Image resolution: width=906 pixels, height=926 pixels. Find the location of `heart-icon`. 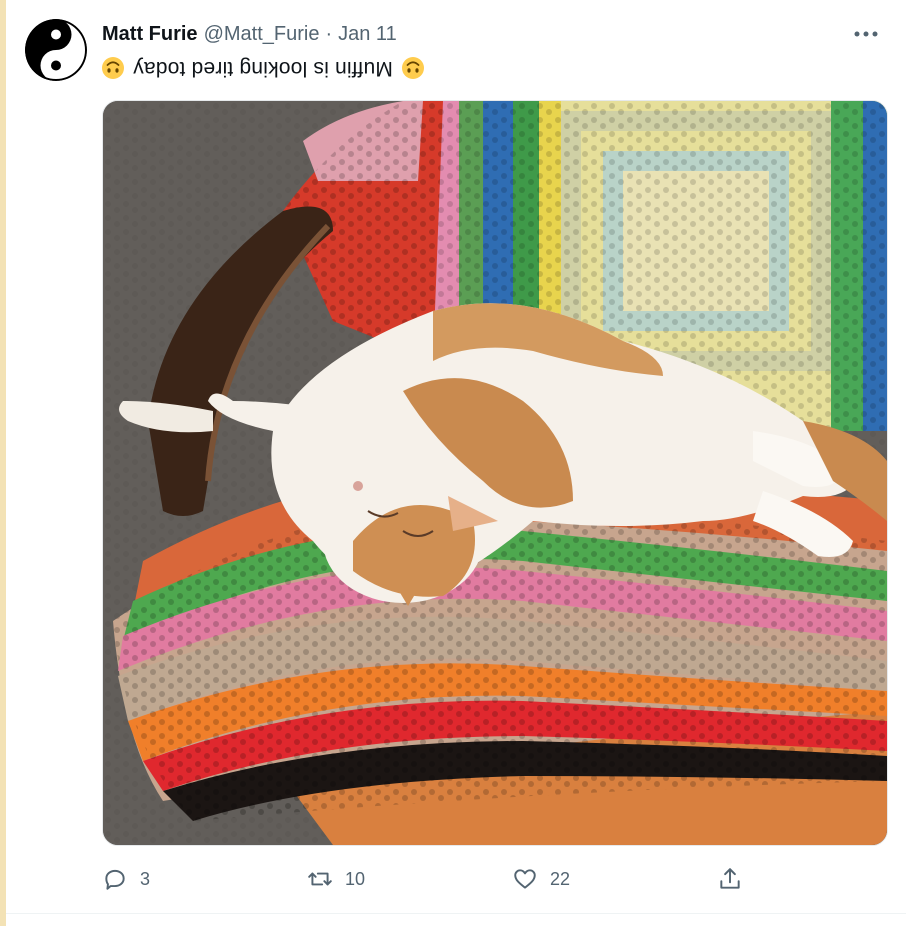

heart-icon is located at coordinates (525, 879).